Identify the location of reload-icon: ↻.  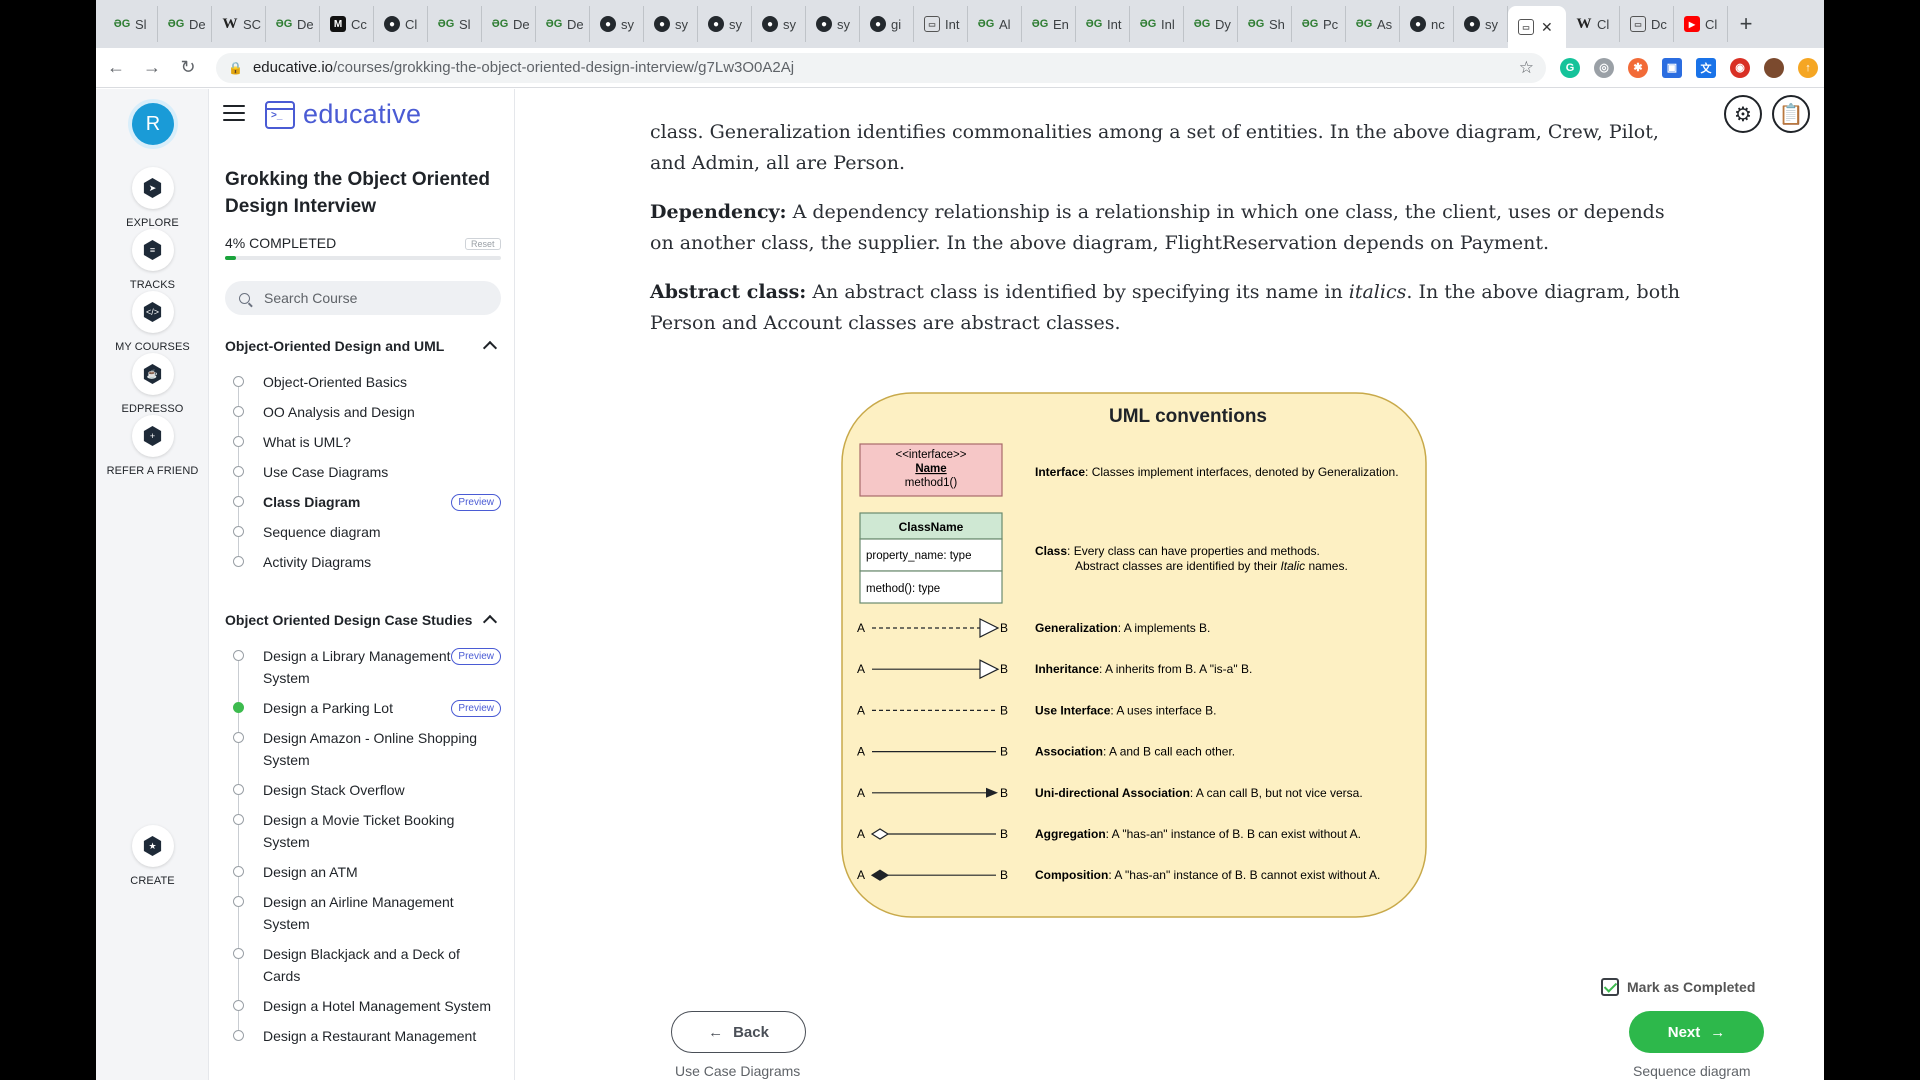
(188, 68).